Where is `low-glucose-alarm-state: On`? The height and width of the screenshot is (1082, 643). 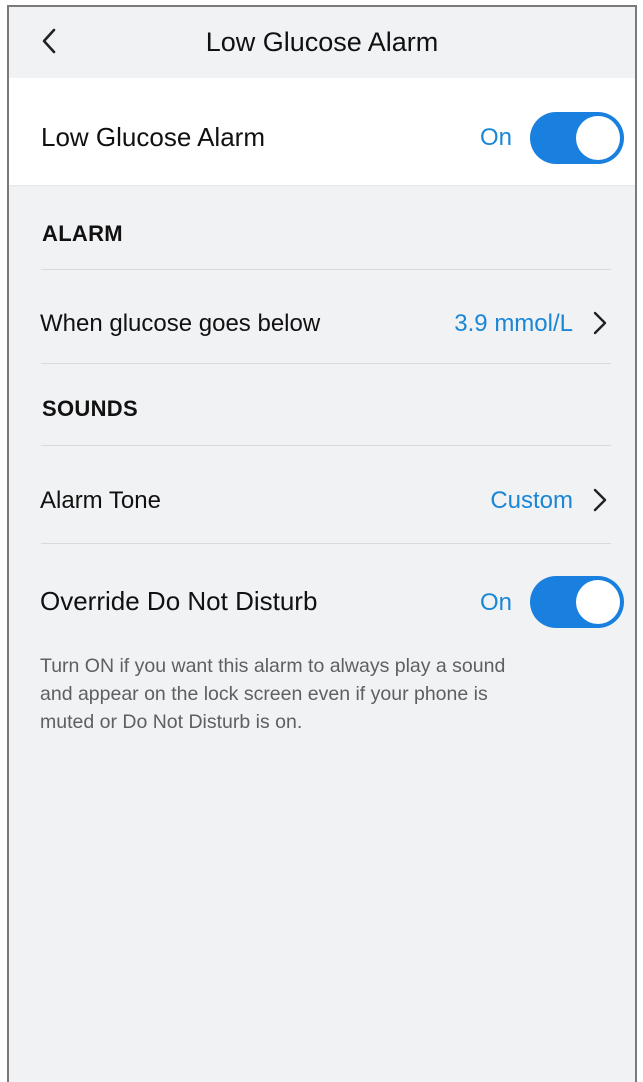
low-glucose-alarm-state: On is located at coordinates (496, 137).